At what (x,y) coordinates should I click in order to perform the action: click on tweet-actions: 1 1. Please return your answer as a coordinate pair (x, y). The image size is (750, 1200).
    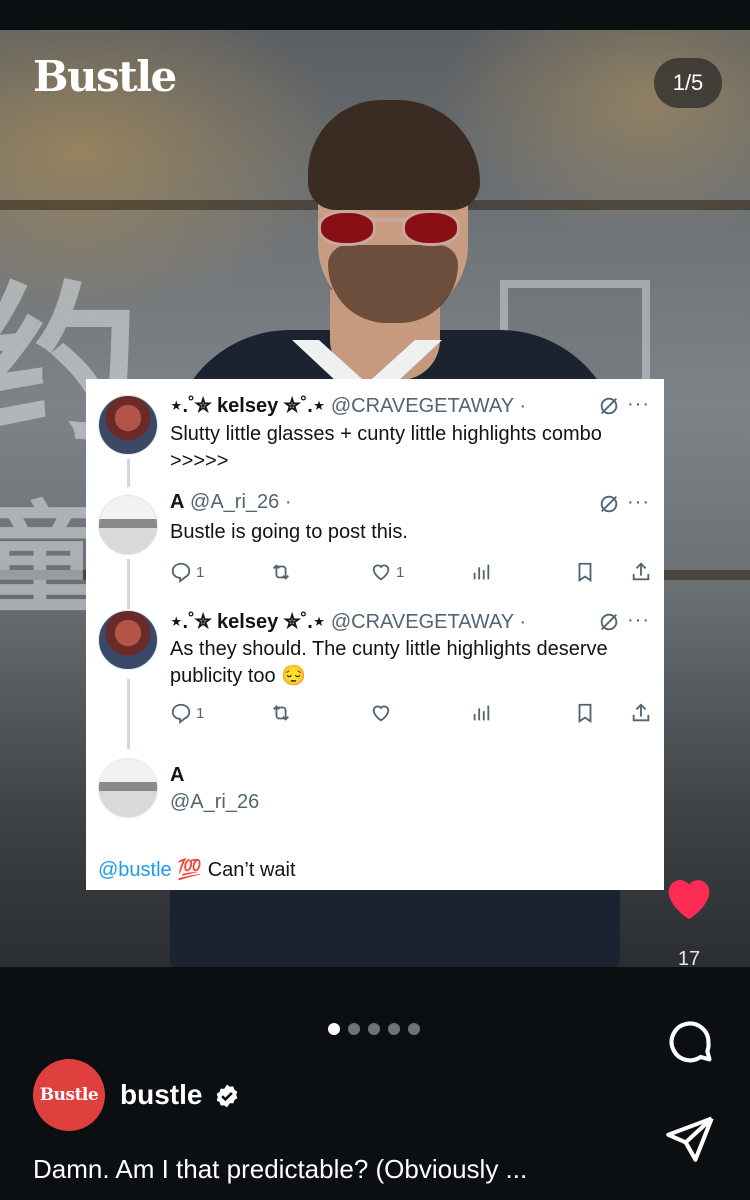
    Looking at the image, I should click on (410, 572).